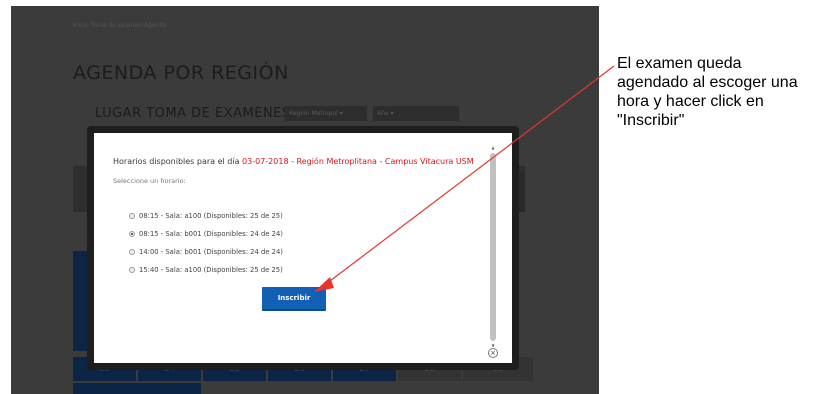 This screenshot has width=819, height=394. I want to click on modal-prompt: Seleccione un horario:, so click(149, 181).